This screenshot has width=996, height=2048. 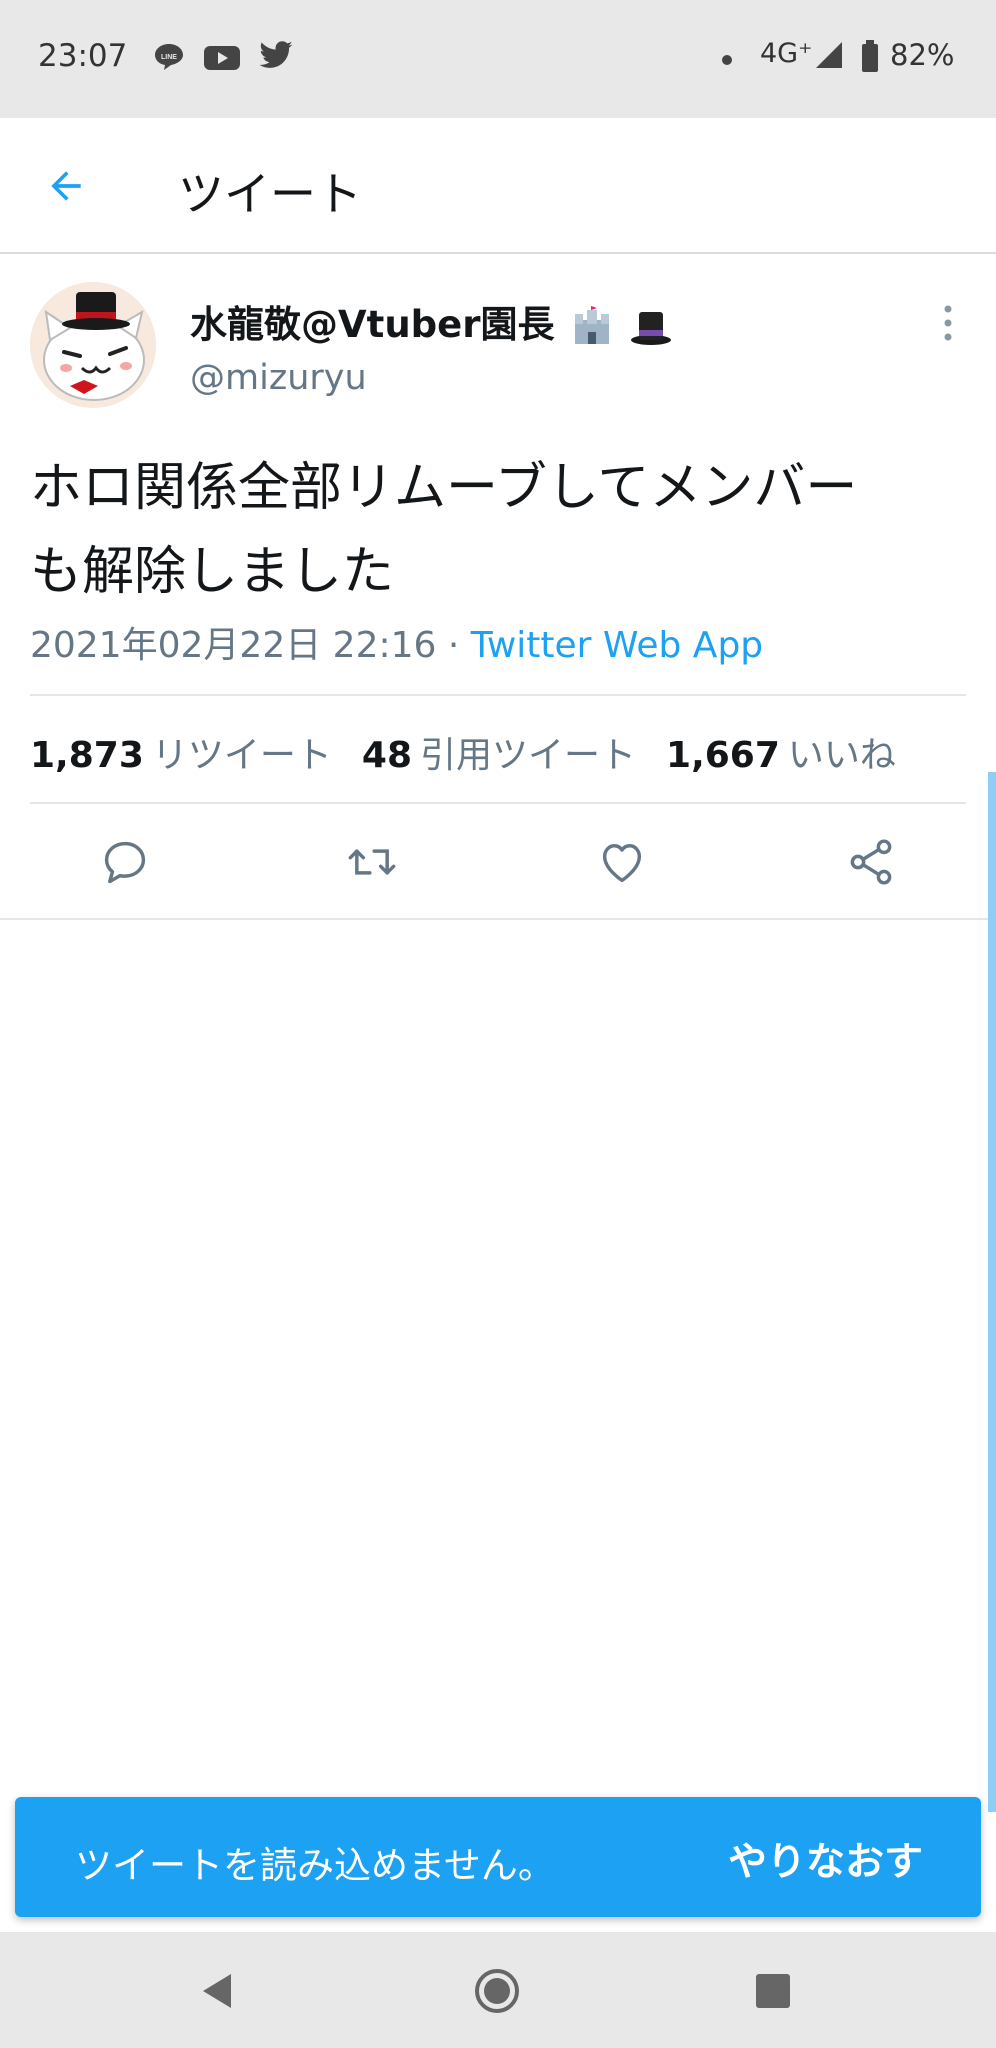 What do you see at coordinates (270, 194) in the screenshot?
I see `page-title: ツイート` at bounding box center [270, 194].